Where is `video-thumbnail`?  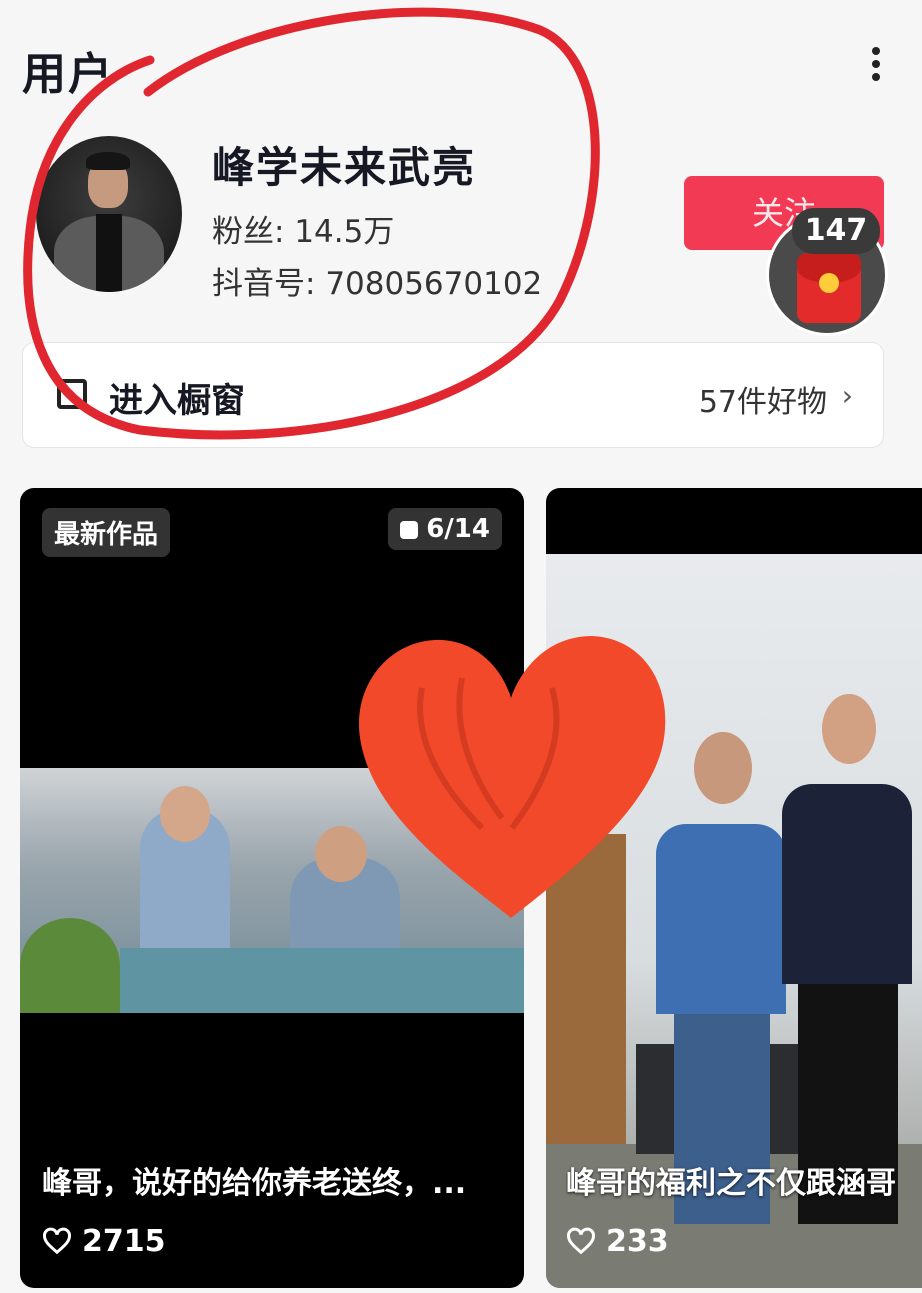
video-thumbnail is located at coordinates (272, 890).